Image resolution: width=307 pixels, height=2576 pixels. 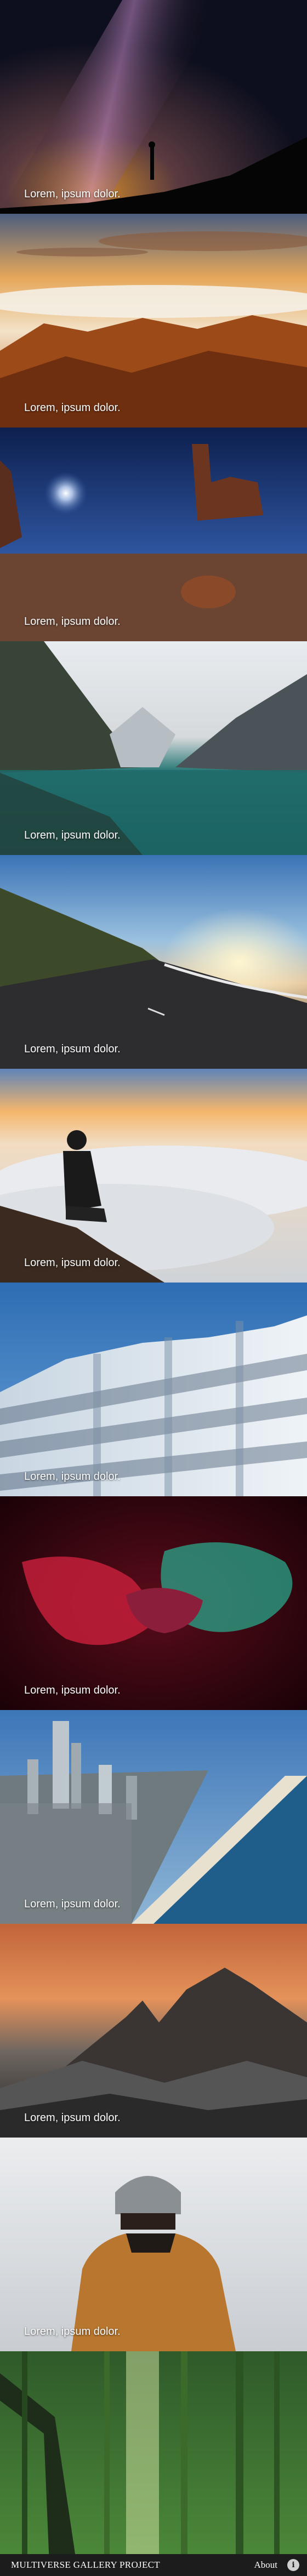 I want to click on footer-nav: About i, so click(x=276, y=2565).